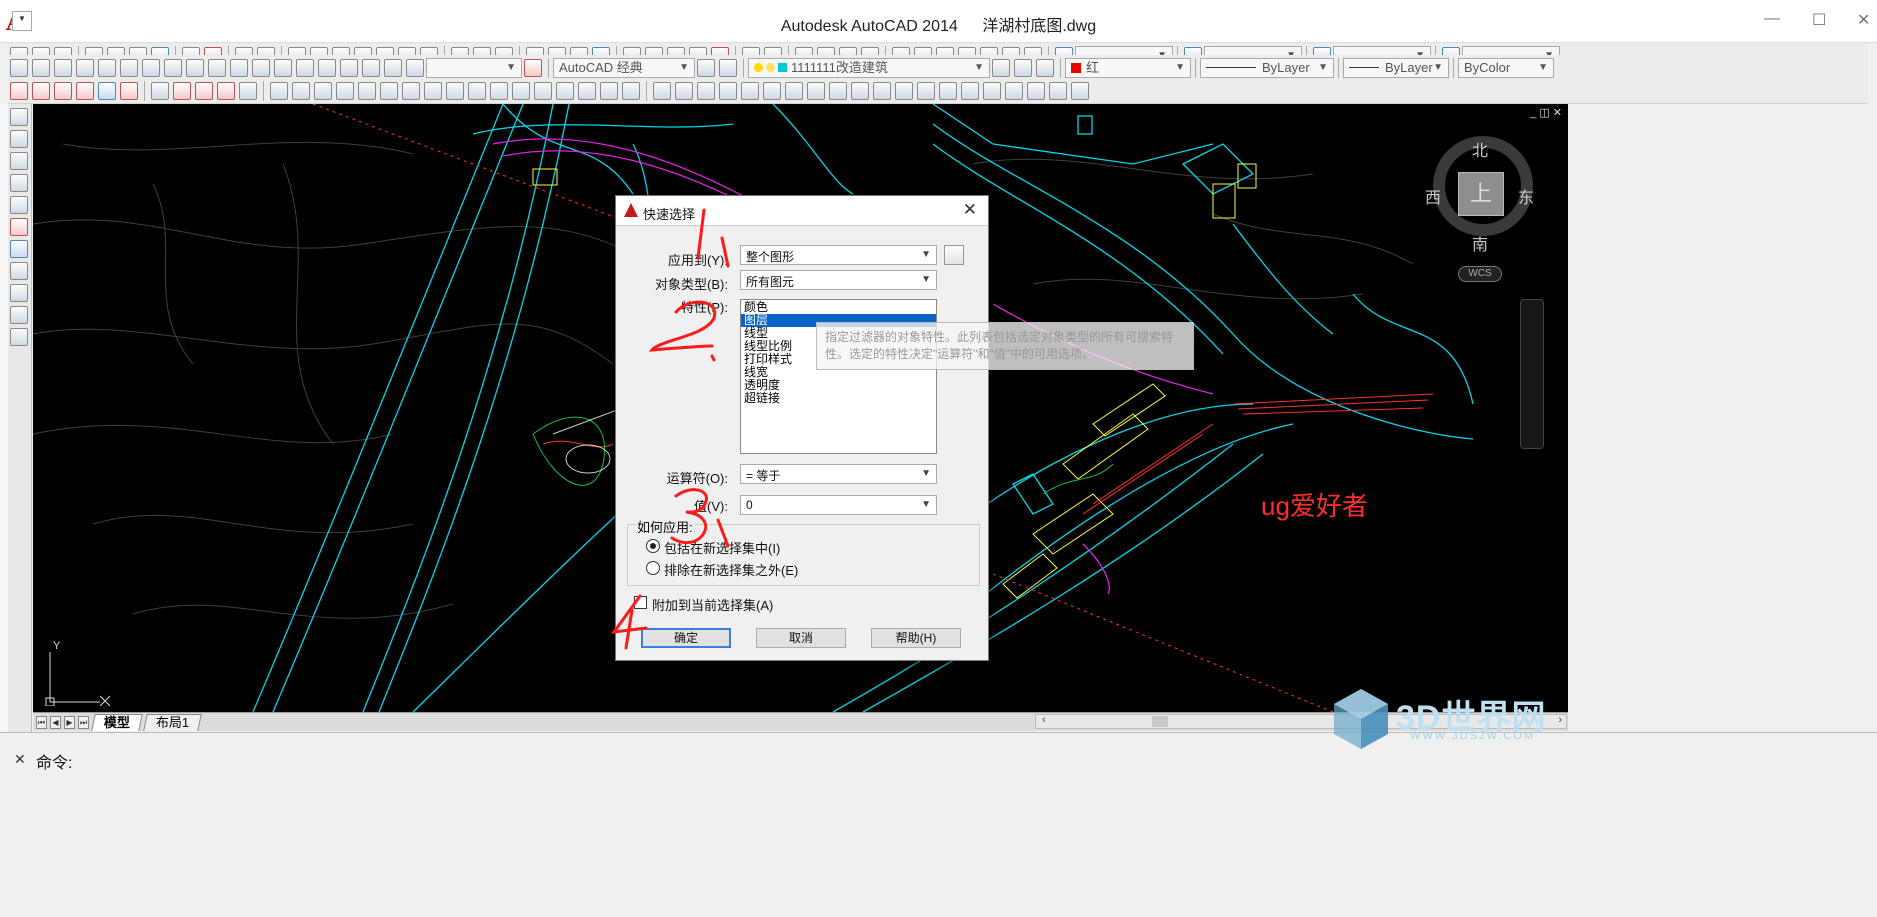 This screenshot has height=917, width=1877. Describe the element at coordinates (248, 90) in the screenshot. I see `dim-icon-e` at that location.